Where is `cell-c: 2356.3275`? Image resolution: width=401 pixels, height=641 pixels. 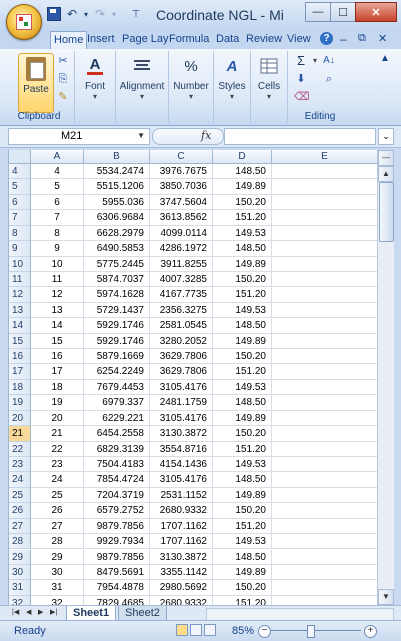
cell-c: 2356.3275 is located at coordinates (181, 310).